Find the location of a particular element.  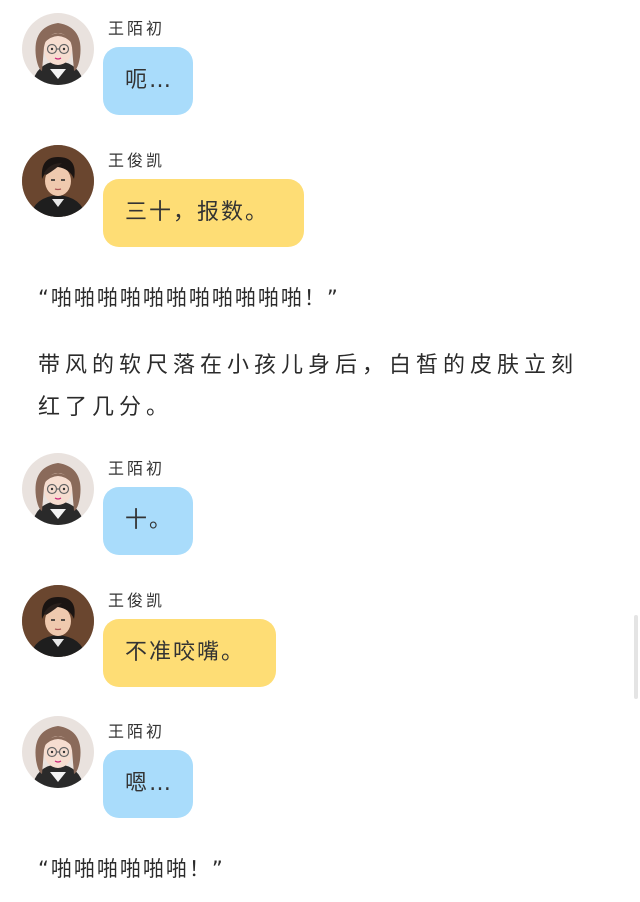

narration-quote: “啪啪啪啪啪啪！” is located at coordinates (131, 869).